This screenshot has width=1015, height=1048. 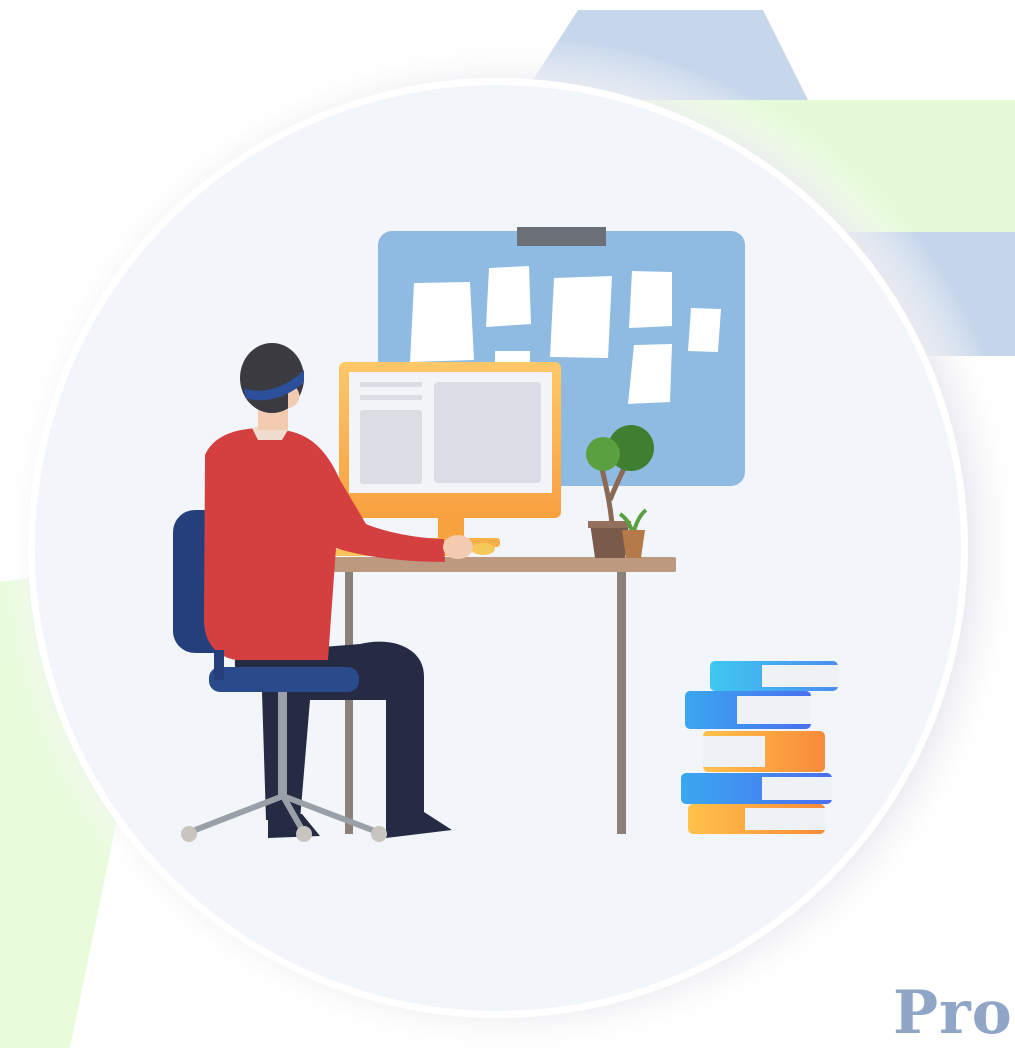 I want to click on board-clip, so click(x=561, y=236).